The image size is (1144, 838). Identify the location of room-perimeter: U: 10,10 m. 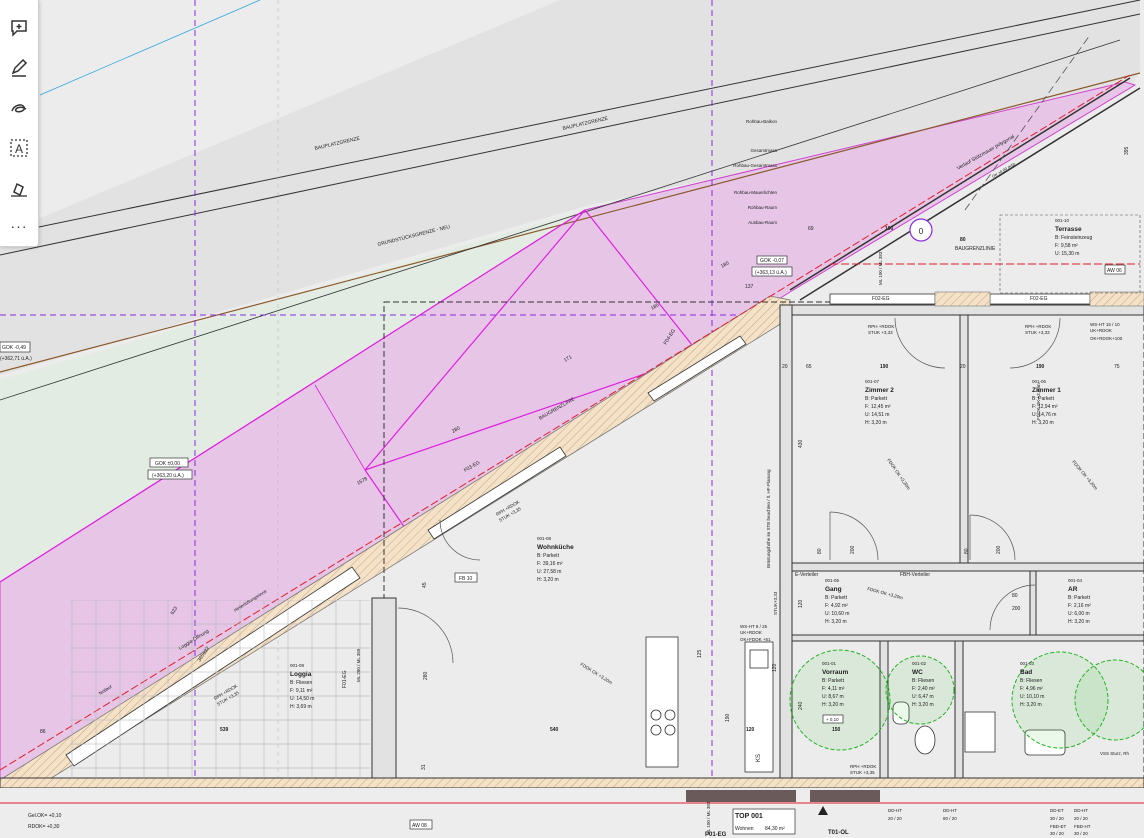
(1032, 697).